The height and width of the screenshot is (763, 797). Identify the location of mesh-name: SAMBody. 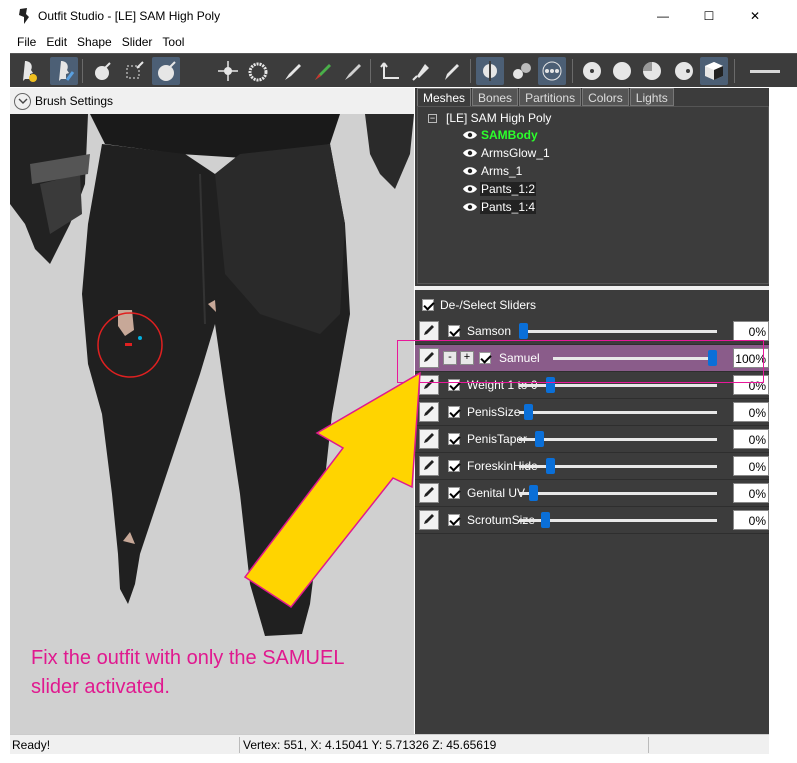
(509, 135).